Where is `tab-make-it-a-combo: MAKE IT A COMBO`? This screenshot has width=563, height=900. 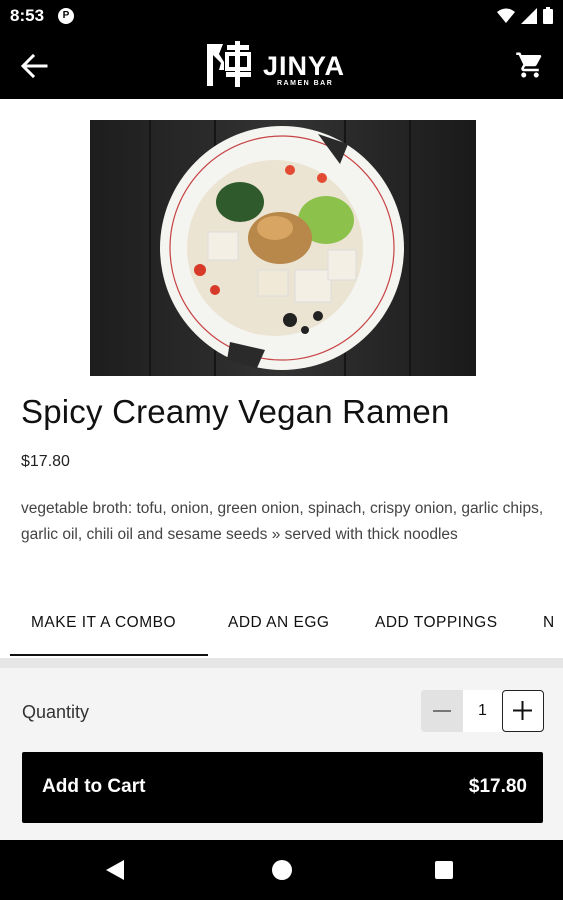 tab-make-it-a-combo: MAKE IT A COMBO is located at coordinates (103, 623).